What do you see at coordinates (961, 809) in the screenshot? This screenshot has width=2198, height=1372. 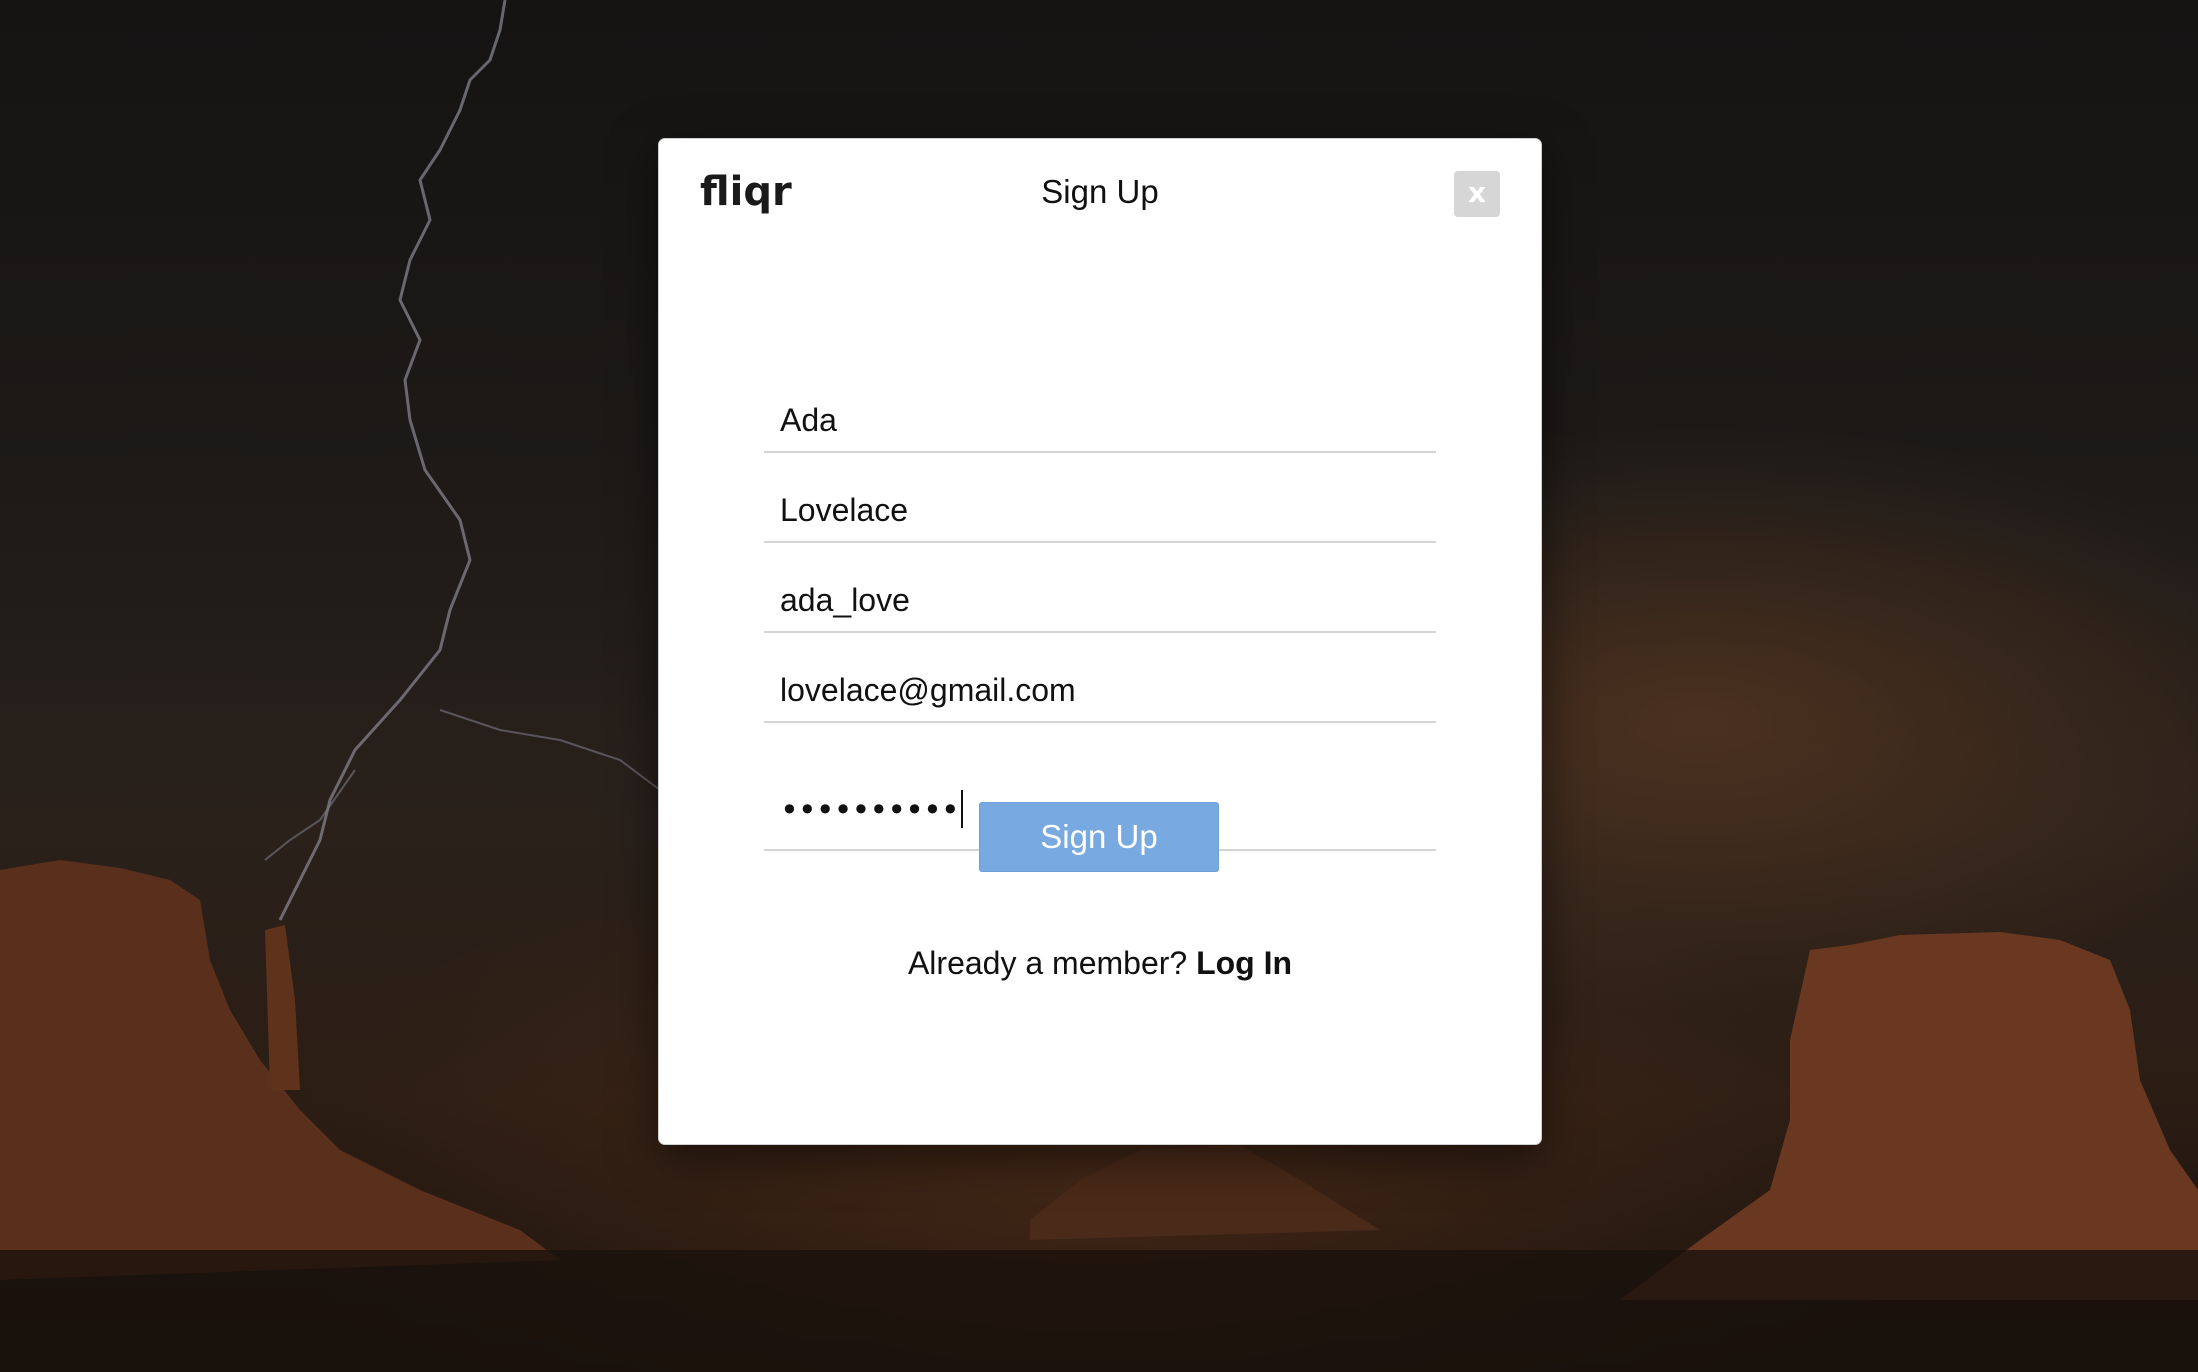 I see `text-caret` at bounding box center [961, 809].